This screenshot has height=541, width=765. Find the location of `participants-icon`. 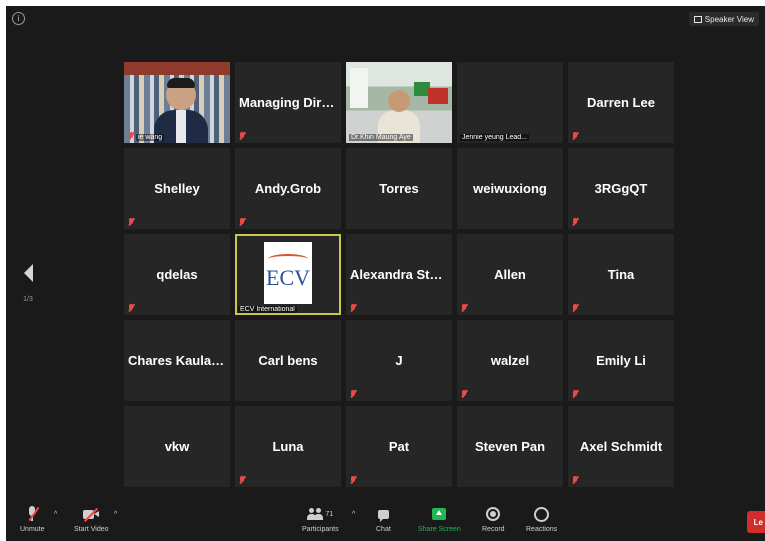

participants-icon is located at coordinates (315, 514).